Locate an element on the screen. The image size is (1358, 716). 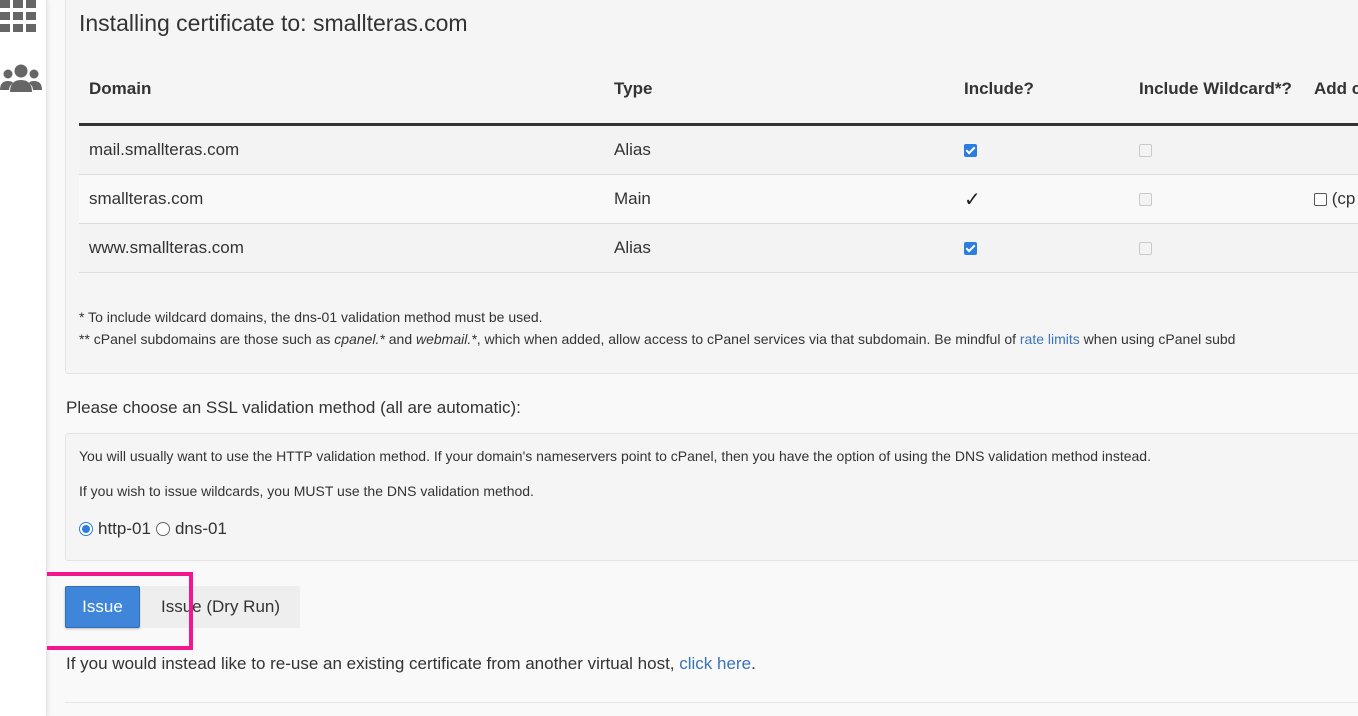
dns-01-radio is located at coordinates (162, 529).